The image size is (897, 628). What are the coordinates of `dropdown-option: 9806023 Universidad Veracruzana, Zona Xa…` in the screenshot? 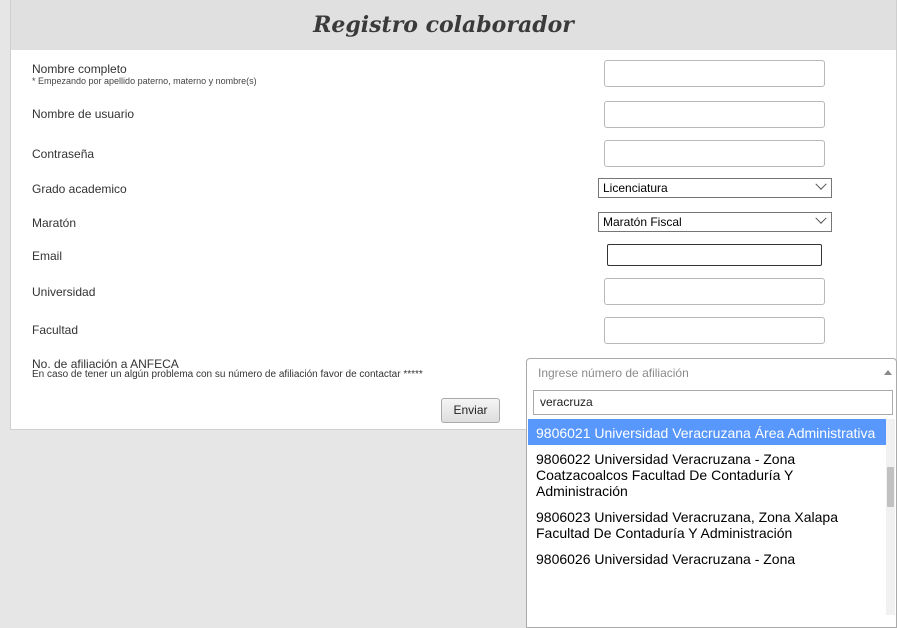 It's located at (707, 524).